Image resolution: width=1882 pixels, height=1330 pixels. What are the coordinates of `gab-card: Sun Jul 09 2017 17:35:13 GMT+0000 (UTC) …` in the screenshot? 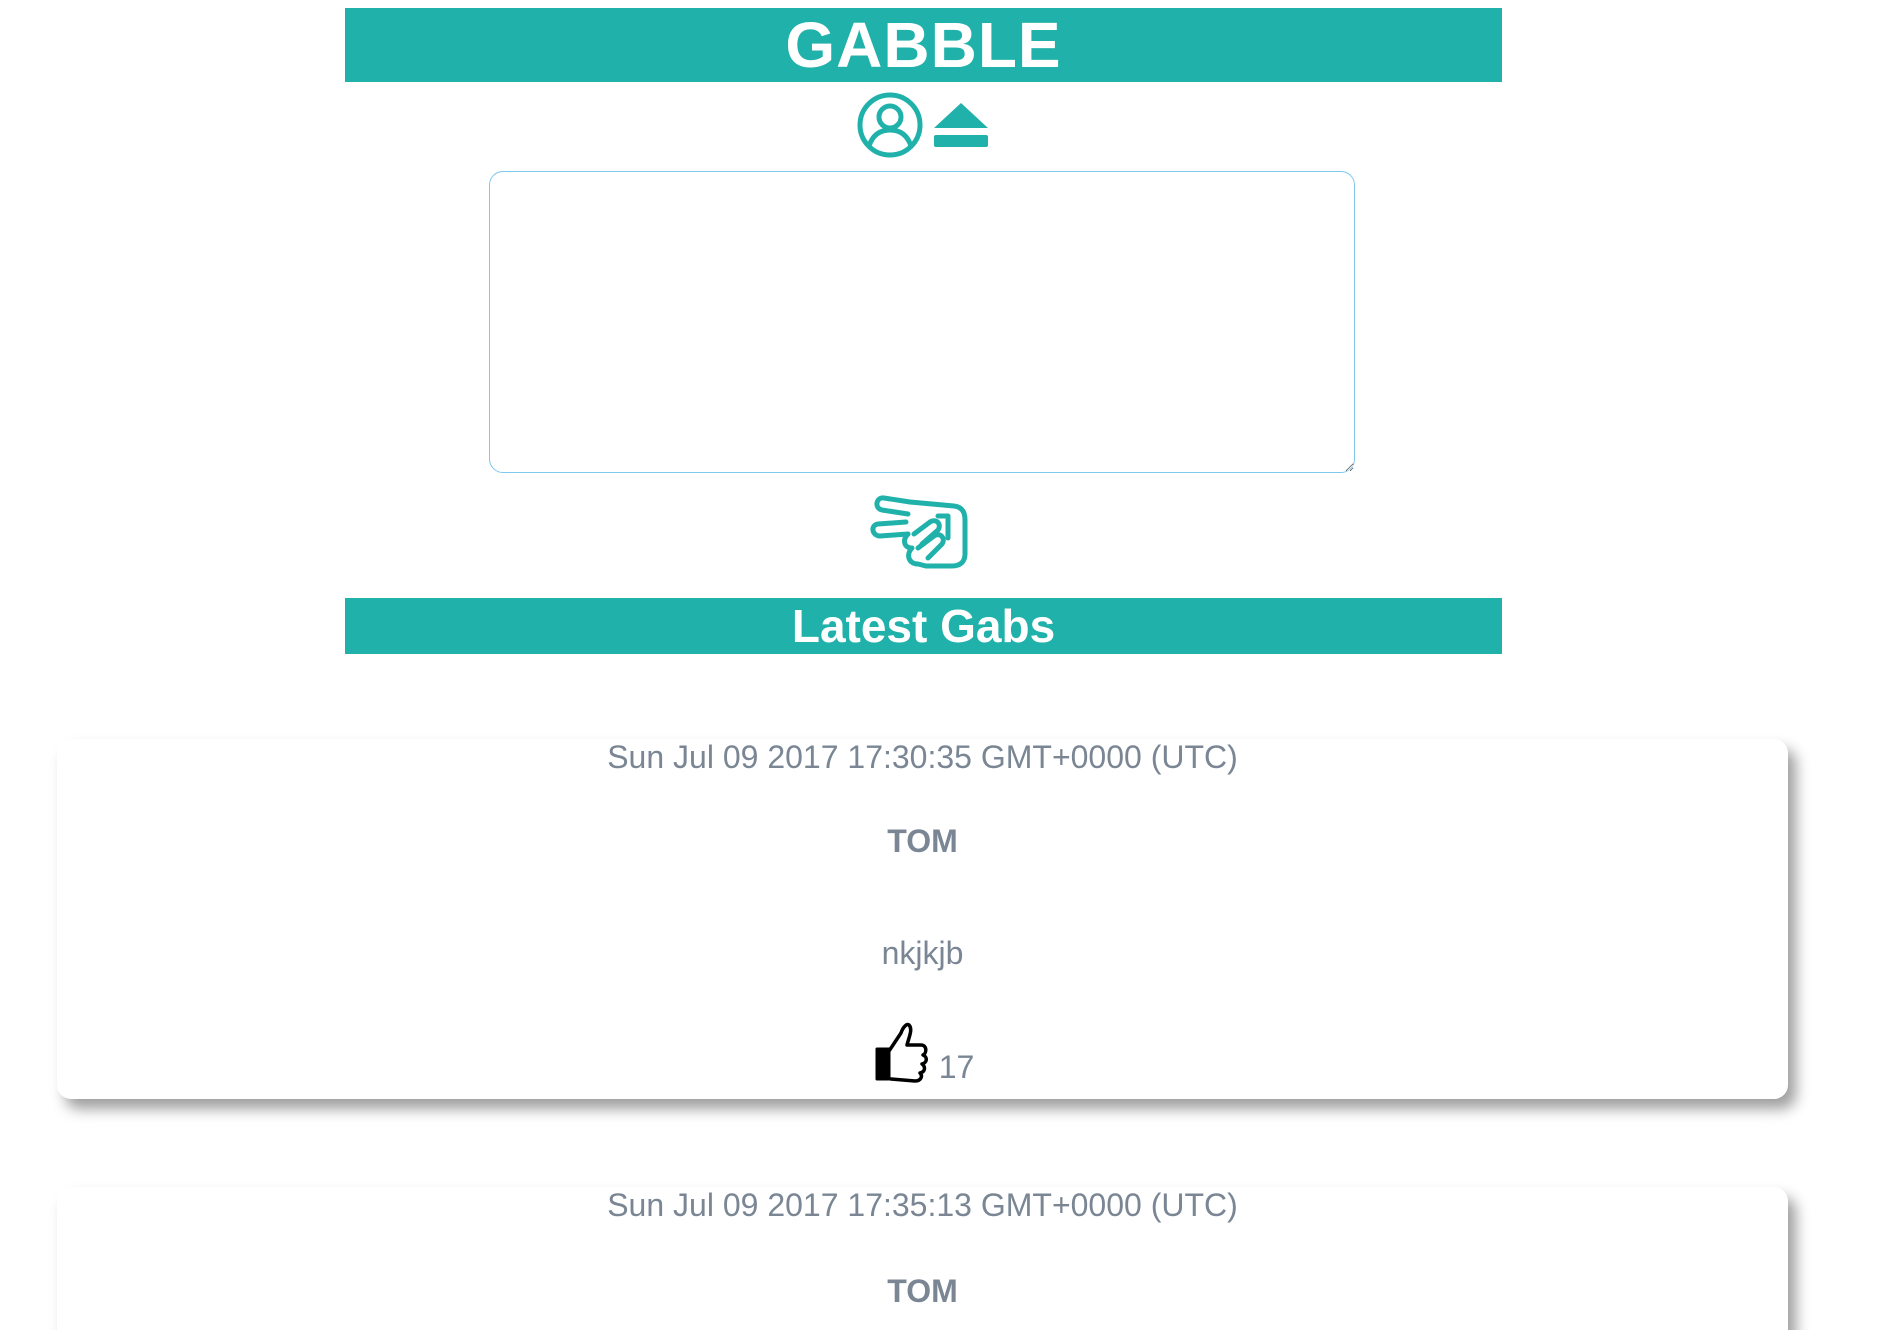 It's located at (922, 1258).